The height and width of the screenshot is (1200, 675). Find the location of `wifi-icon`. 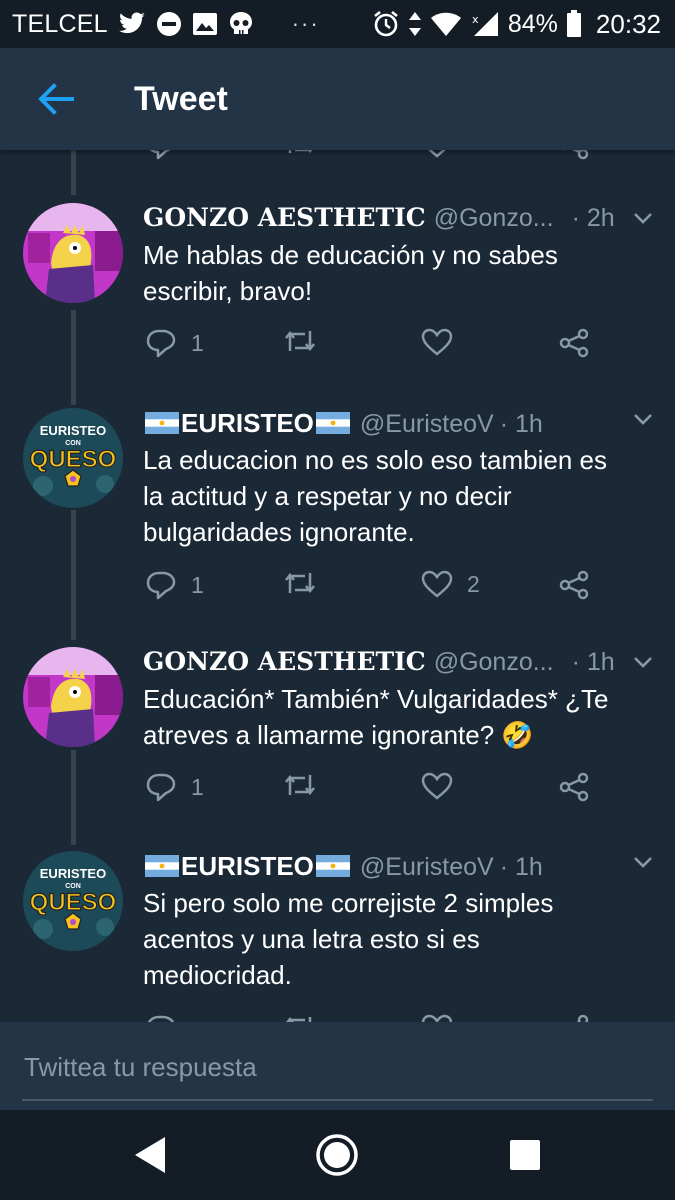

wifi-icon is located at coordinates (445, 24).